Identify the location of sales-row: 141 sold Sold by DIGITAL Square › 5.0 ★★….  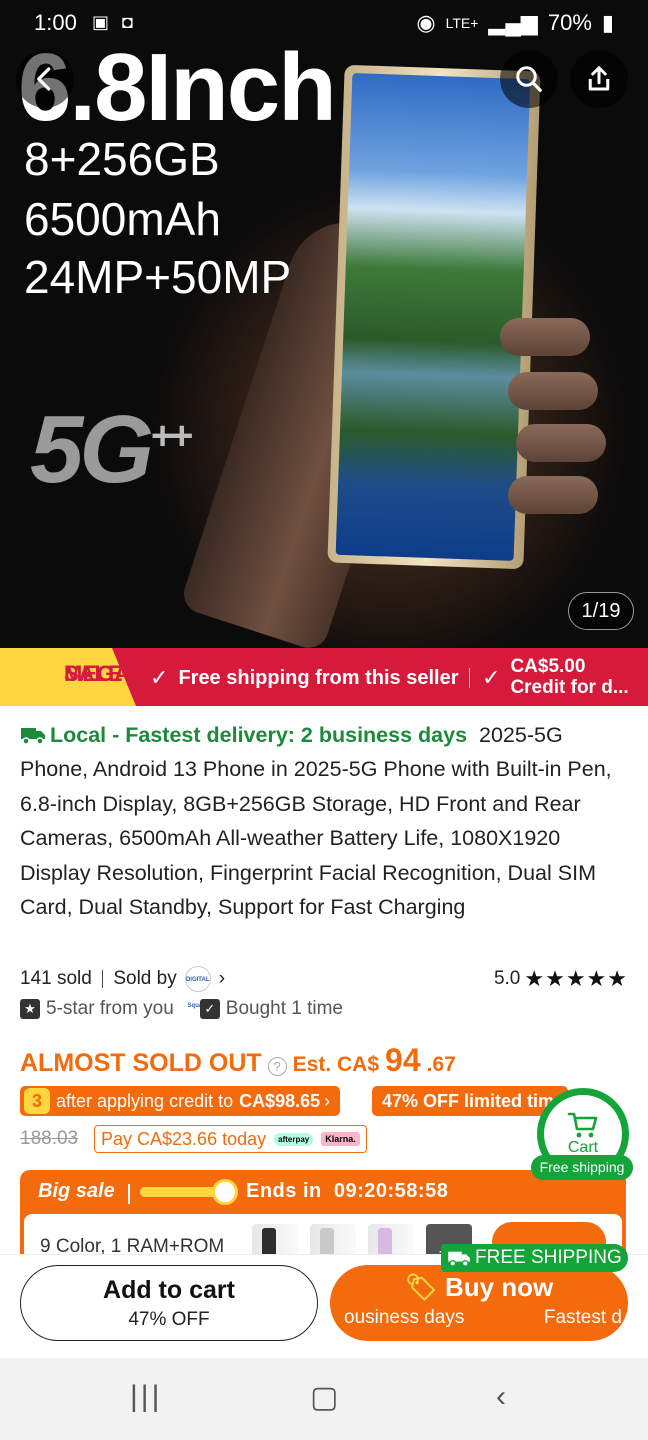
(325, 986).